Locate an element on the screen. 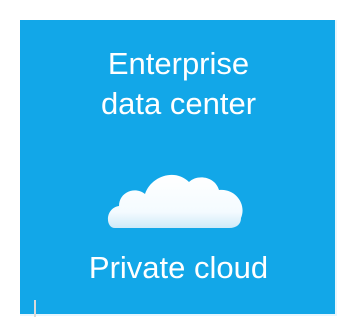 This screenshot has width=356, height=317. tile-title-line-2: data center is located at coordinates (178, 103).